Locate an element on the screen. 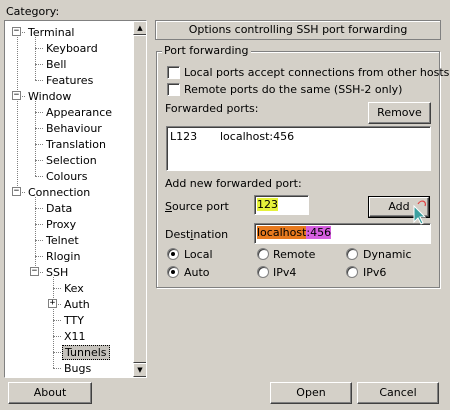  expand-icon: + is located at coordinates (52, 303).